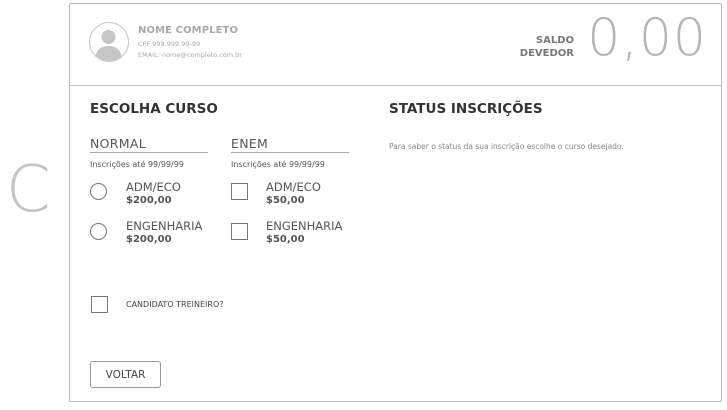  I want to click on column-header-enem: ENEM, so click(290, 144).